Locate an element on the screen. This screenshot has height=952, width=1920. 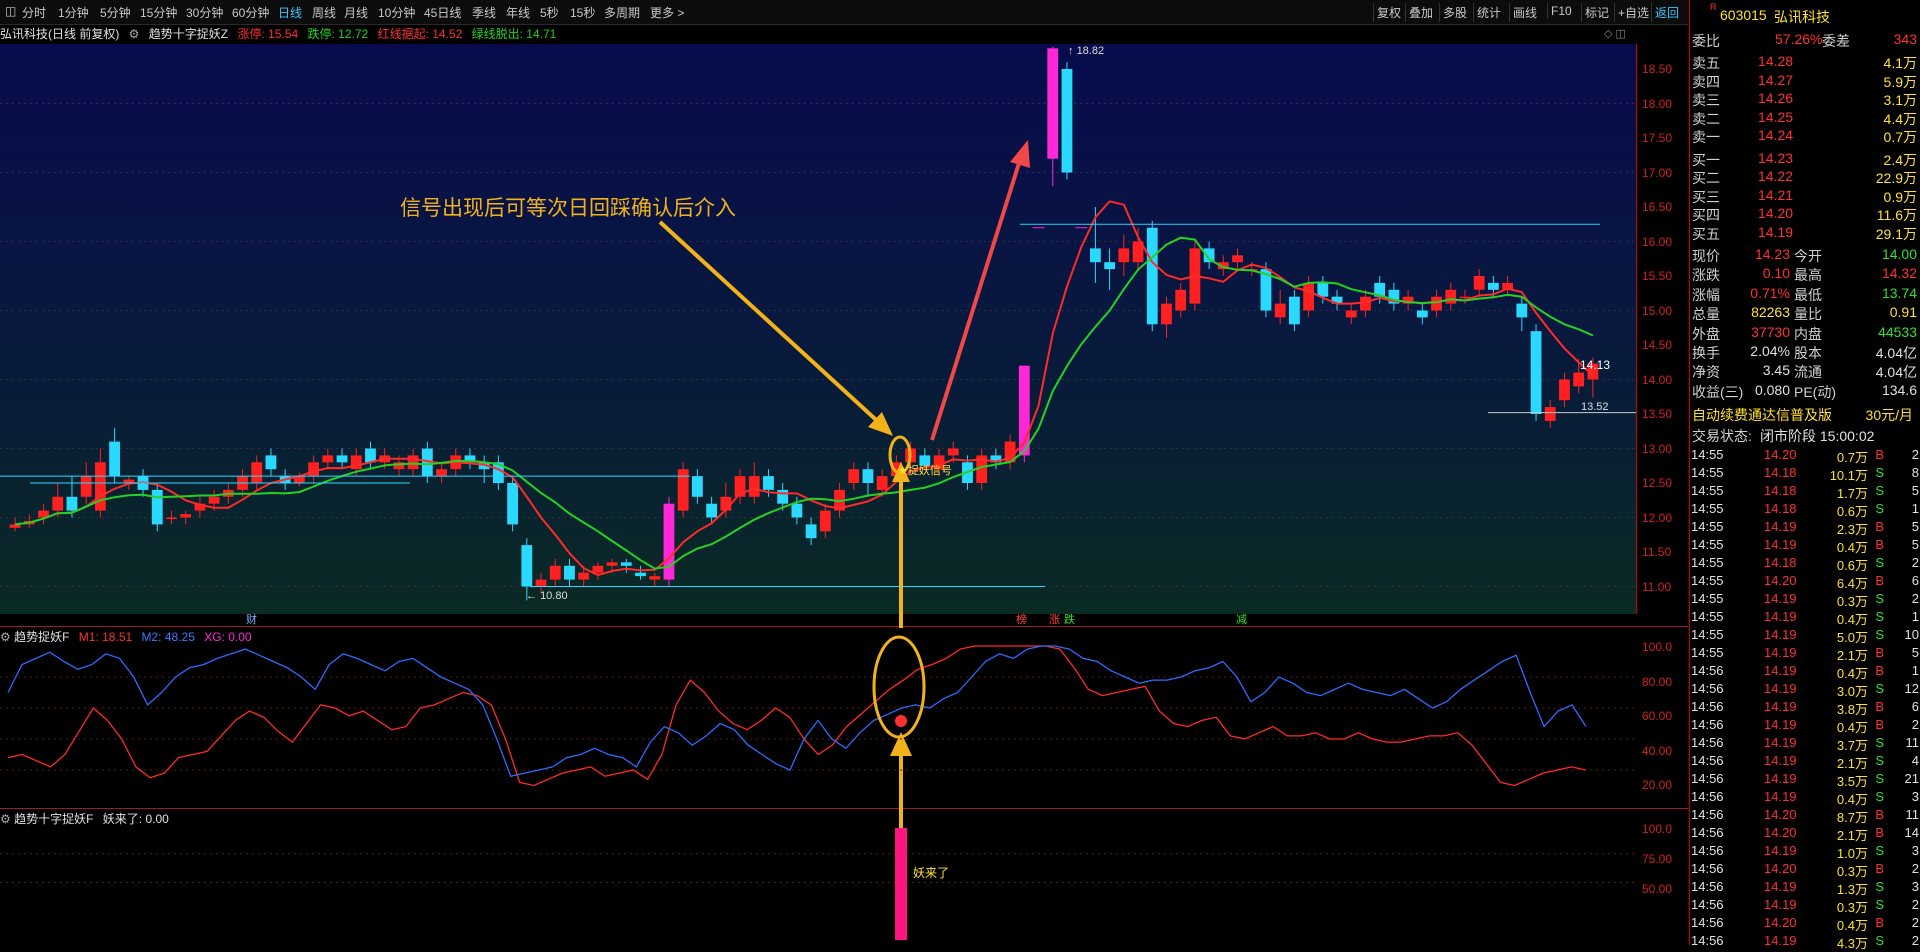
stat-value: 0.91 is located at coordinates (1903, 312).